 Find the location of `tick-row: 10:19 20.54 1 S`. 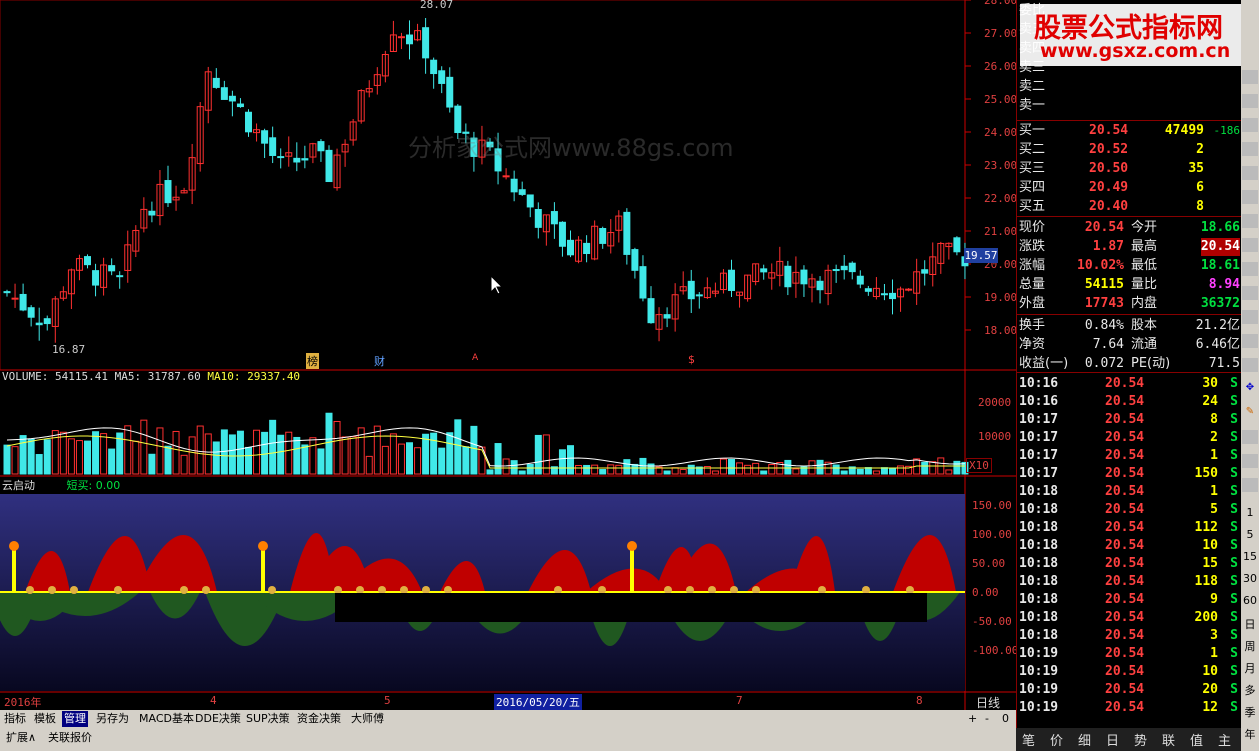

tick-row: 10:19 20.54 1 S is located at coordinates (1129, 654).